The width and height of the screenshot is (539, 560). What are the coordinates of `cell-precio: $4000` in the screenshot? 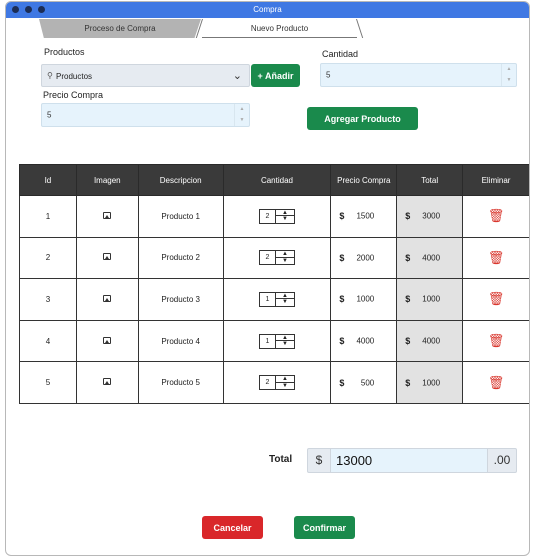 It's located at (364, 341).